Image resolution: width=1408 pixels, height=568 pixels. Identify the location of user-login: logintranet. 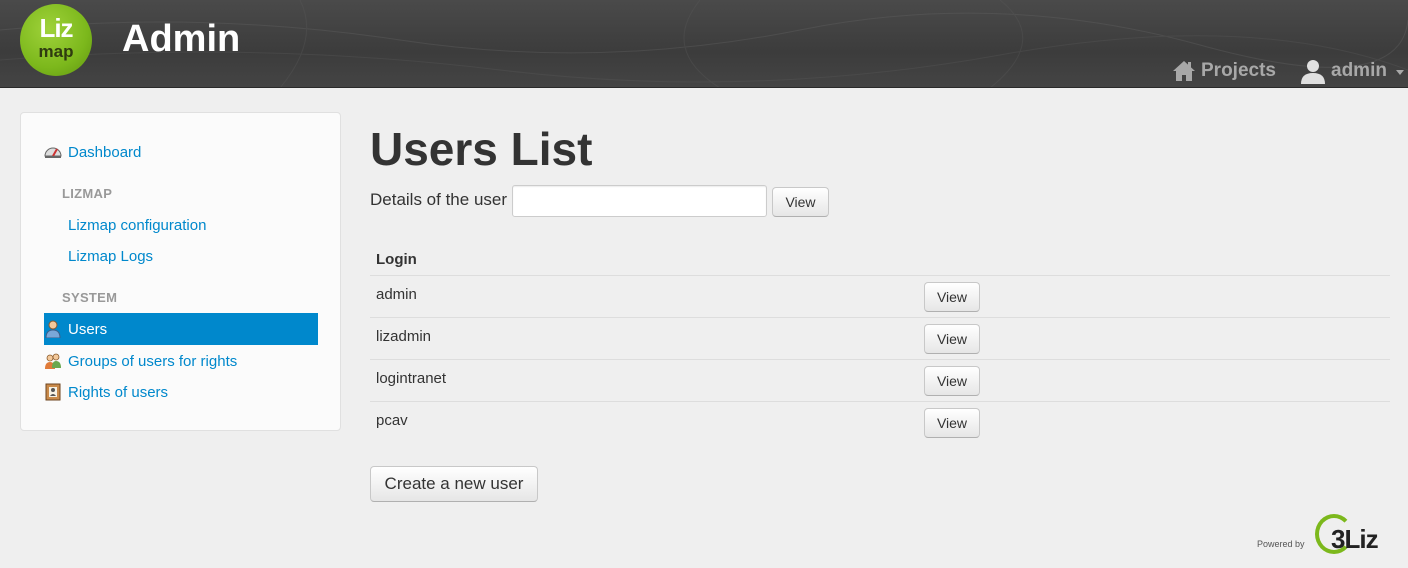
(411, 378).